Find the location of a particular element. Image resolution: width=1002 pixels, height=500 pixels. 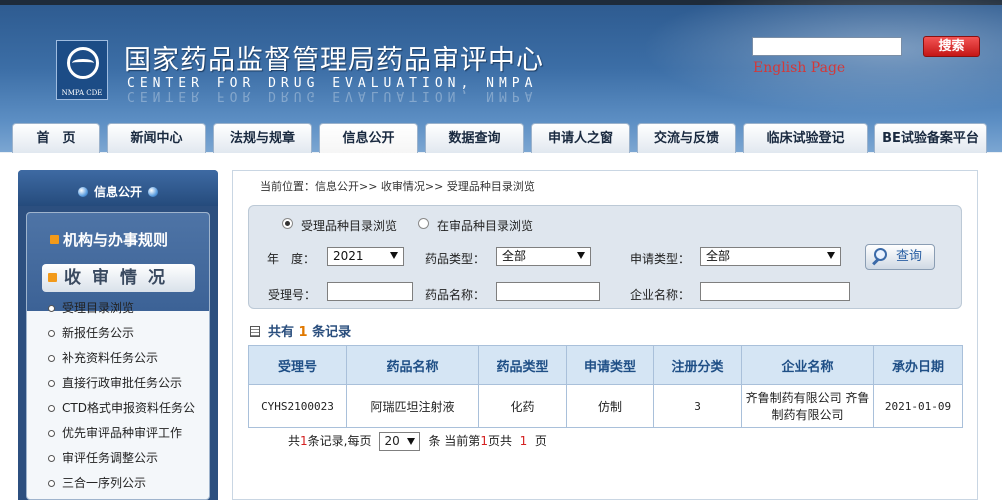

tab-news: 新闻中心 is located at coordinates (156, 138).